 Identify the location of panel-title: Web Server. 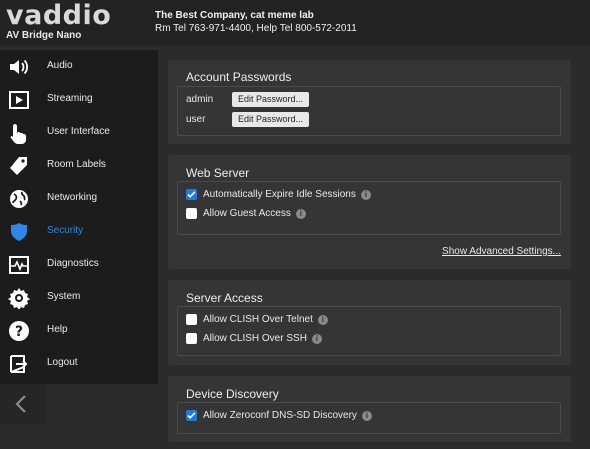
(218, 173).